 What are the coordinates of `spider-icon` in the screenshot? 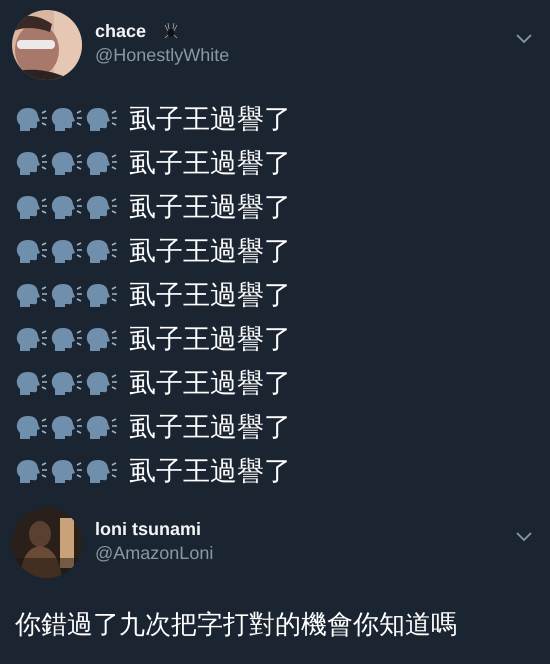 It's located at (171, 31).